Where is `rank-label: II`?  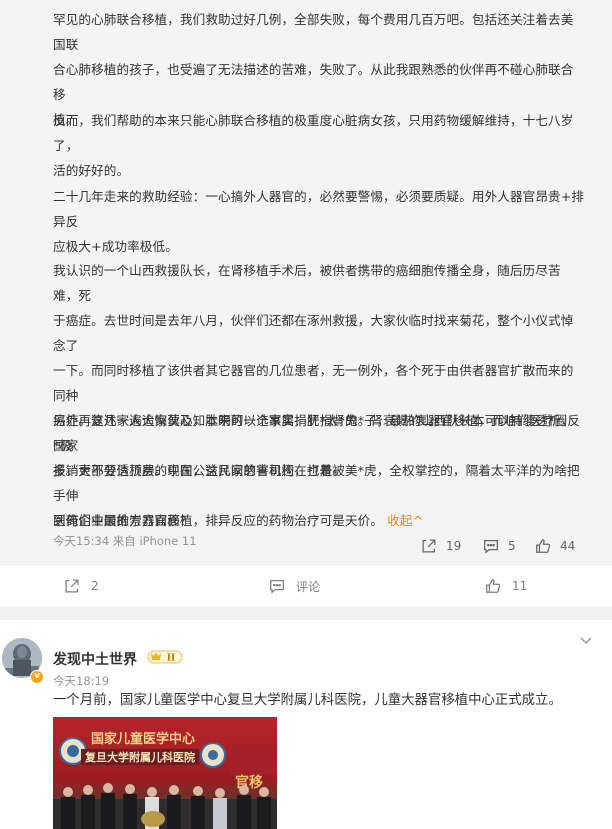
rank-label: II is located at coordinates (171, 659).